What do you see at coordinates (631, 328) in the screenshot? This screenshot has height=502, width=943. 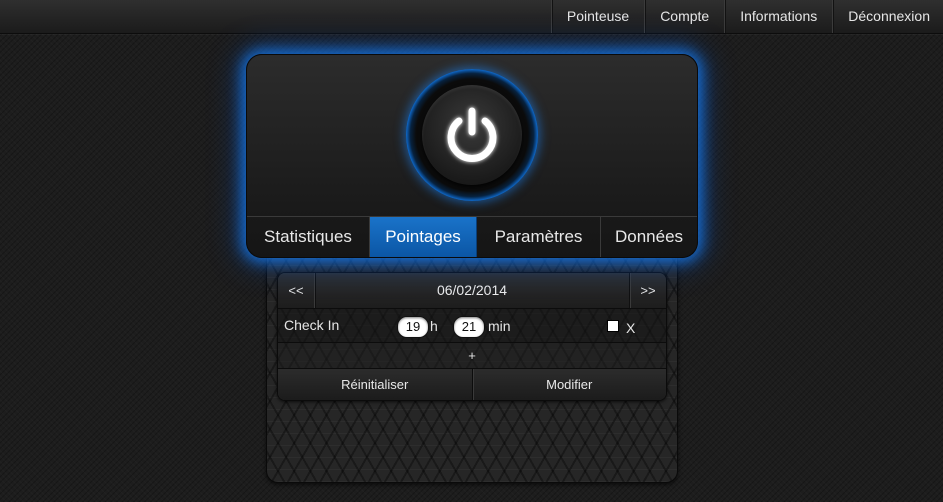 I see `delete-label: X` at bounding box center [631, 328].